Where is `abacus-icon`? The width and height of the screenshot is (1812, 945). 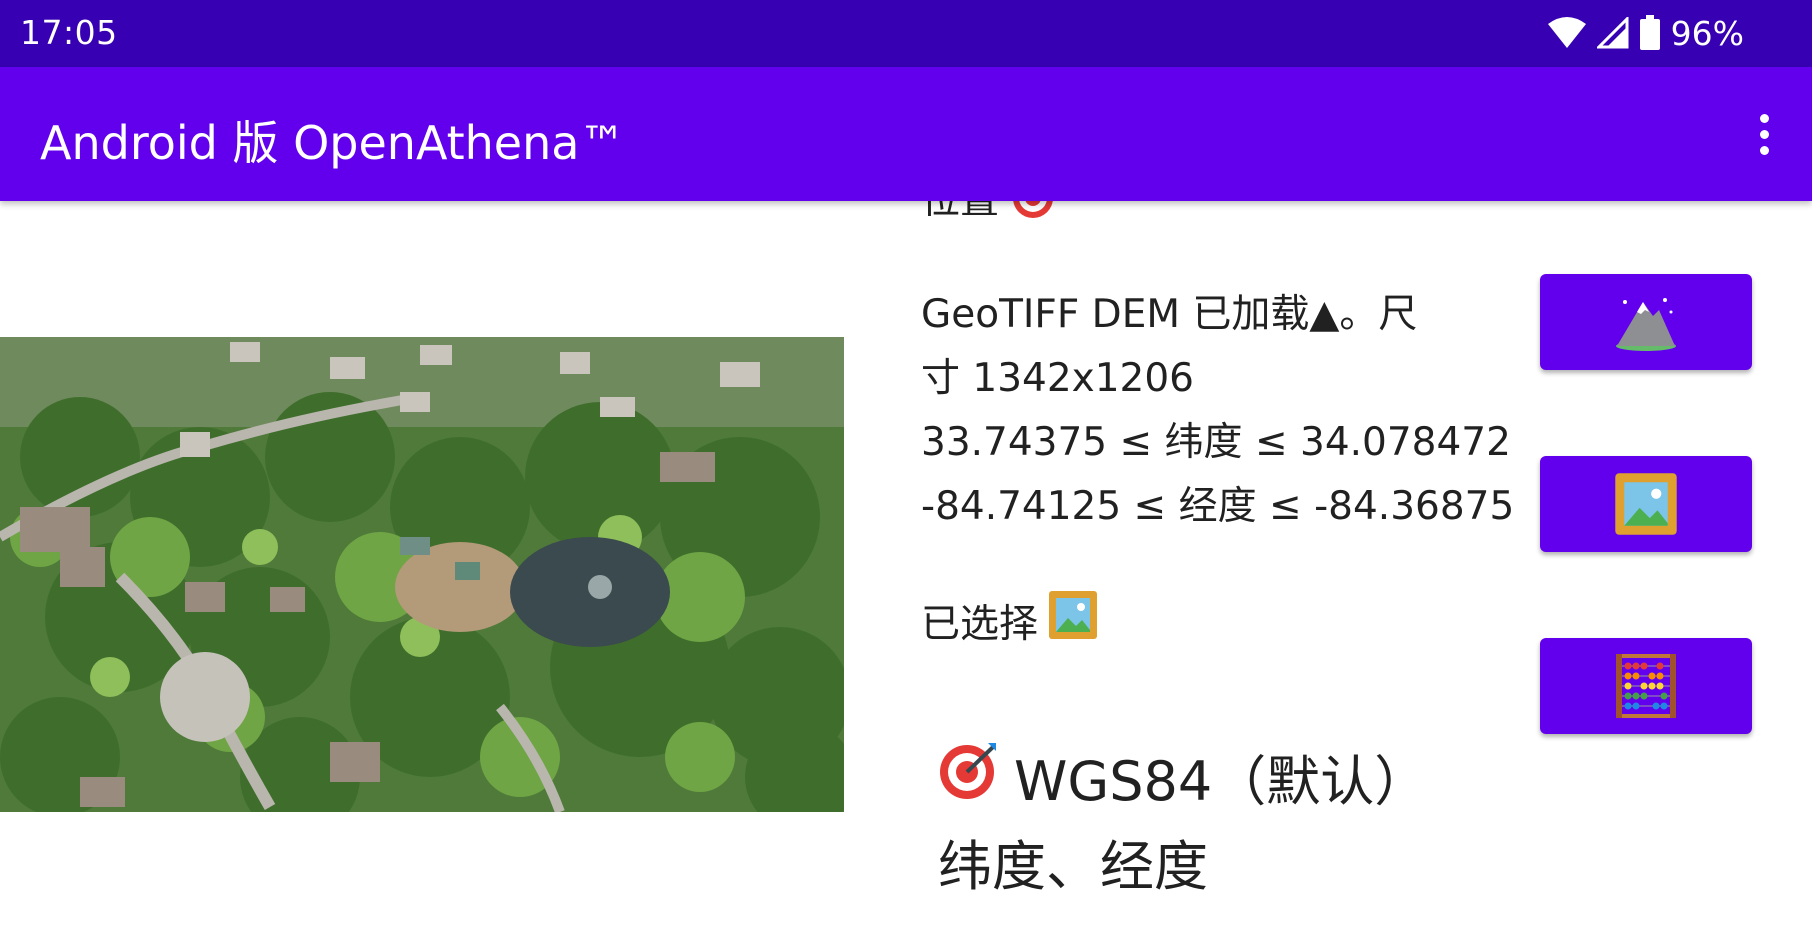 abacus-icon is located at coordinates (1646, 686).